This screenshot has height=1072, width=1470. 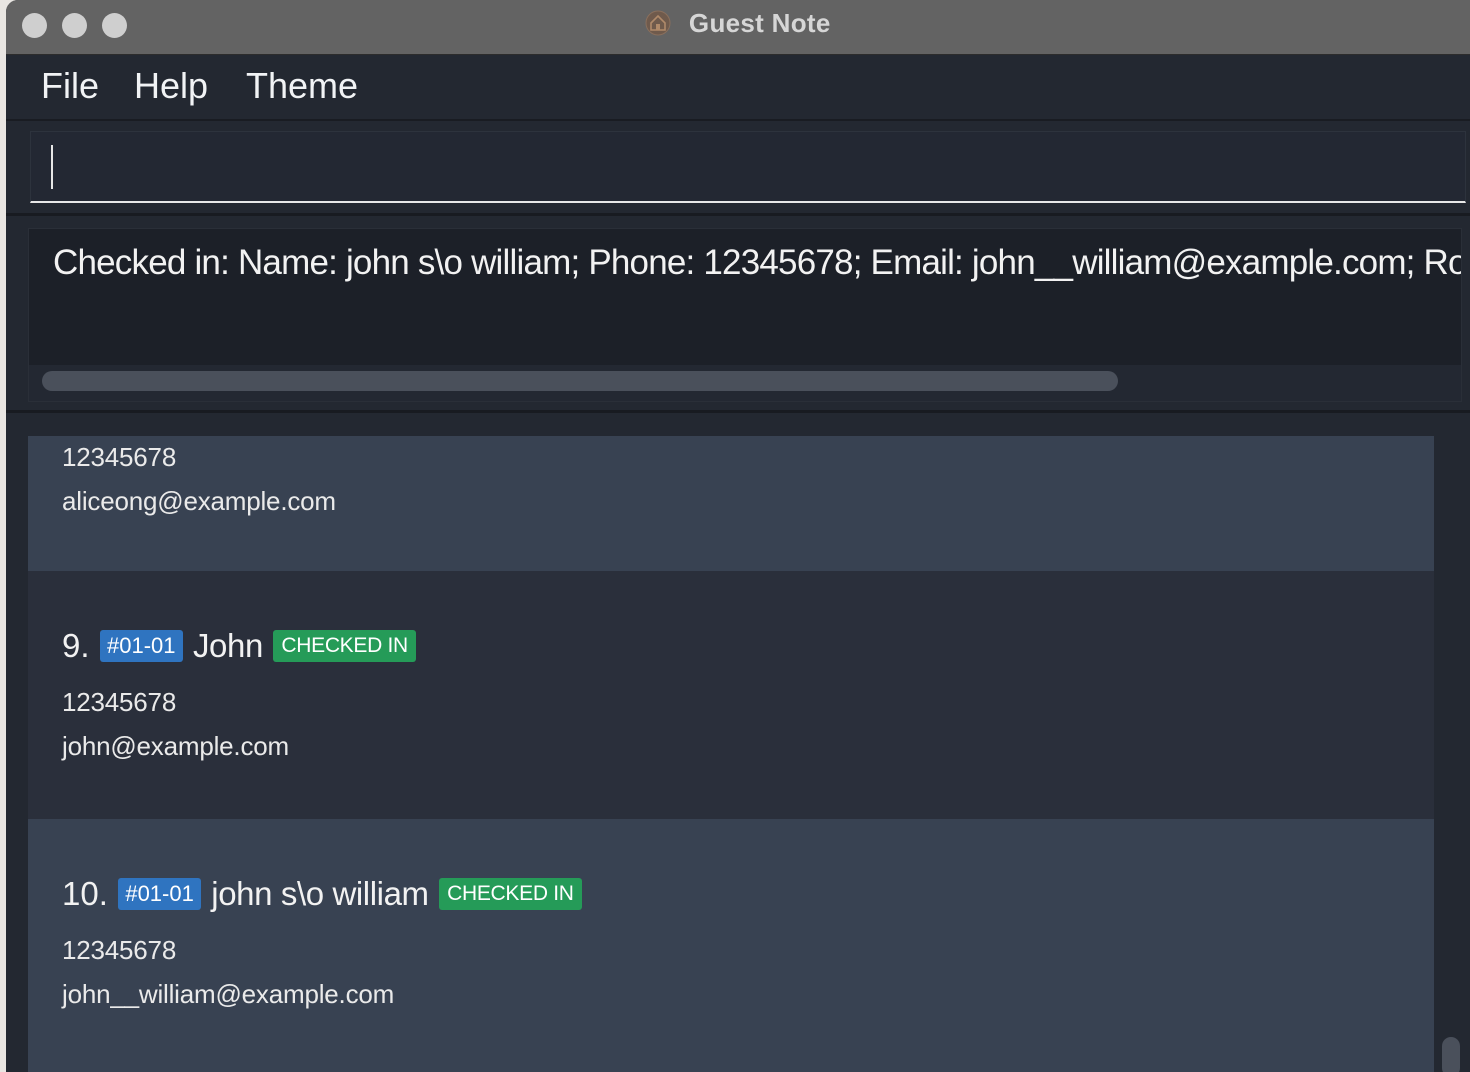 What do you see at coordinates (76, 645) in the screenshot?
I see `guest-index: 9.` at bounding box center [76, 645].